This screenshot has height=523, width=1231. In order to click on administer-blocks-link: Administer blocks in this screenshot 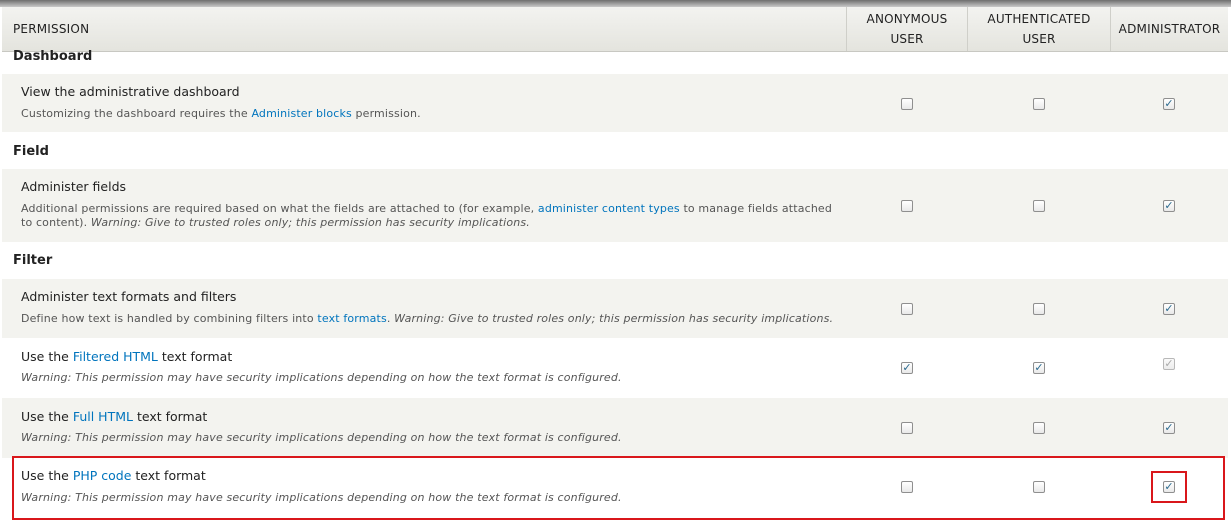, I will do `click(301, 113)`.